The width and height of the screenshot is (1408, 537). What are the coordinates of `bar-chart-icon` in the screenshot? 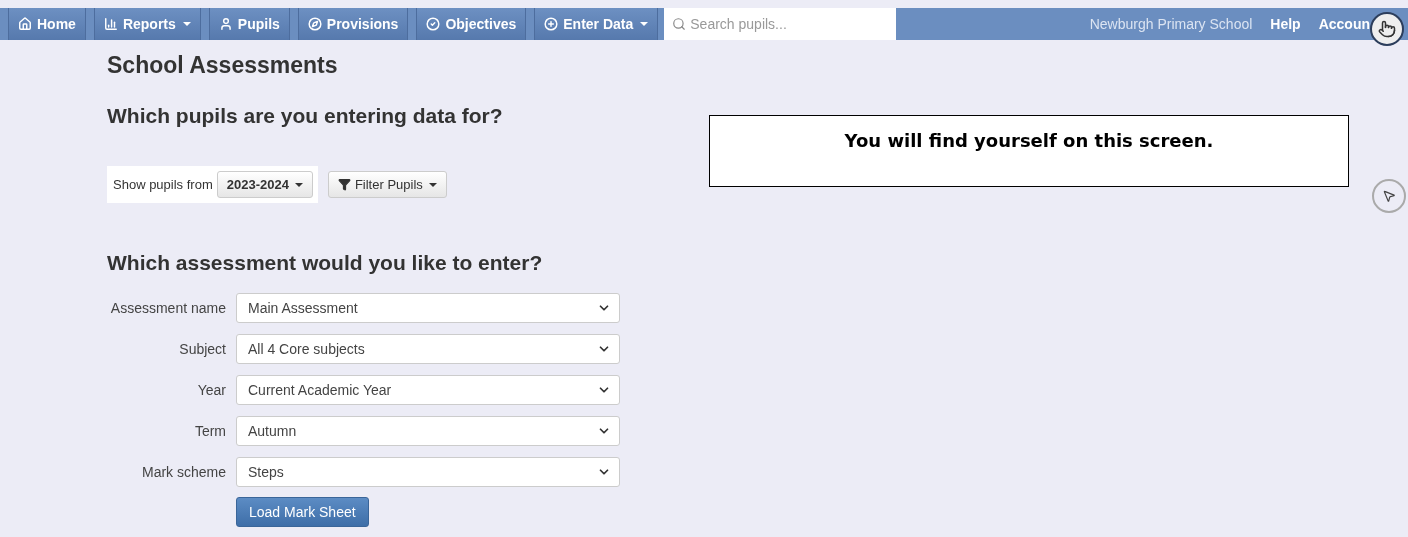 It's located at (110, 24).